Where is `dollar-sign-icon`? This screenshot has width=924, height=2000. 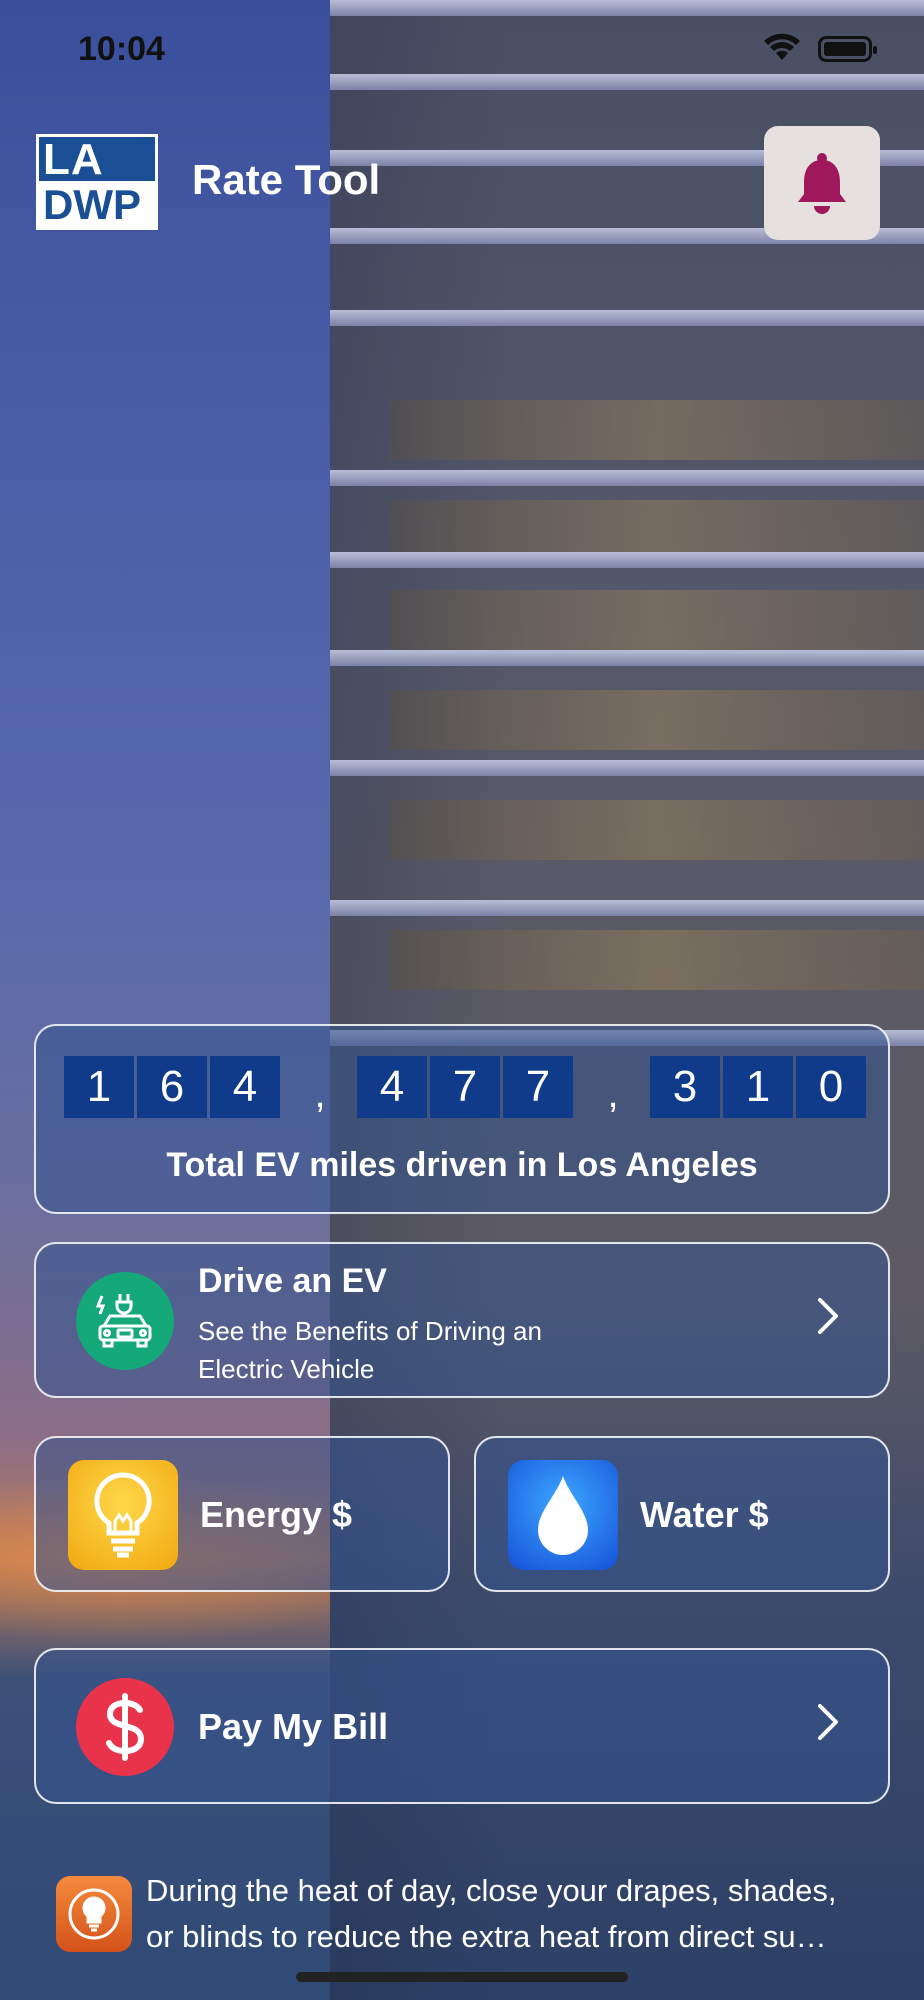 dollar-sign-icon is located at coordinates (125, 1727).